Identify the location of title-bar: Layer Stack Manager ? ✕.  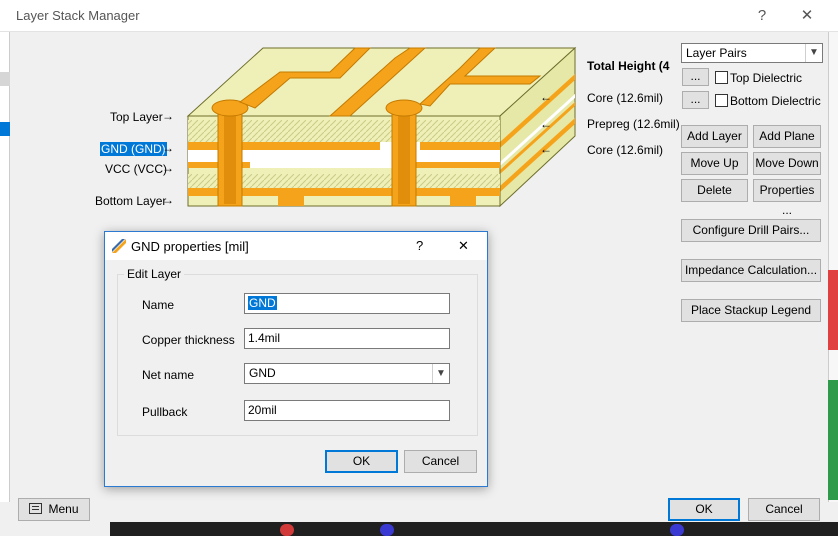
(419, 16).